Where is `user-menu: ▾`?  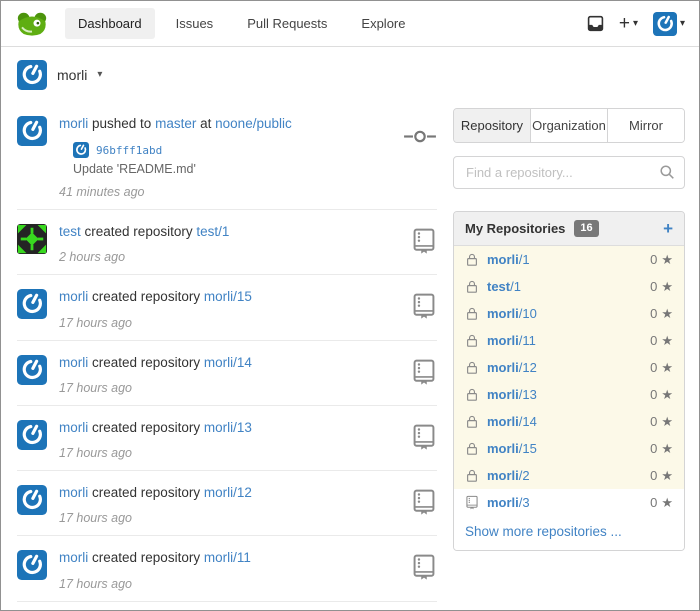
user-menu: ▾ is located at coordinates (668, 23).